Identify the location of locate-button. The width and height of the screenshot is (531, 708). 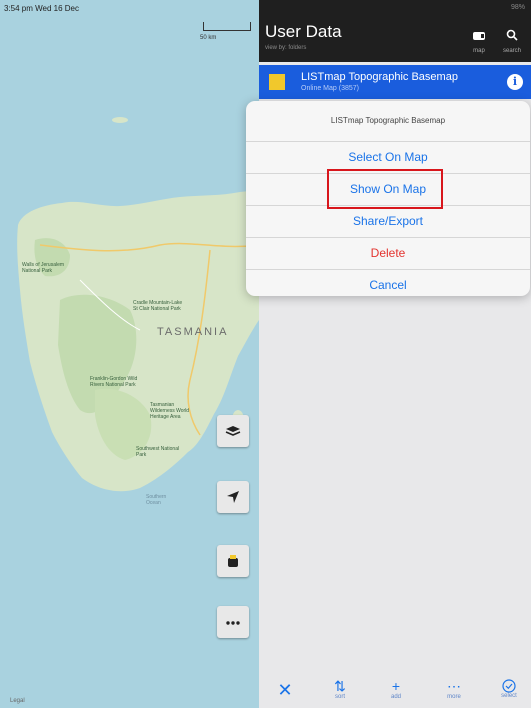
(233, 497).